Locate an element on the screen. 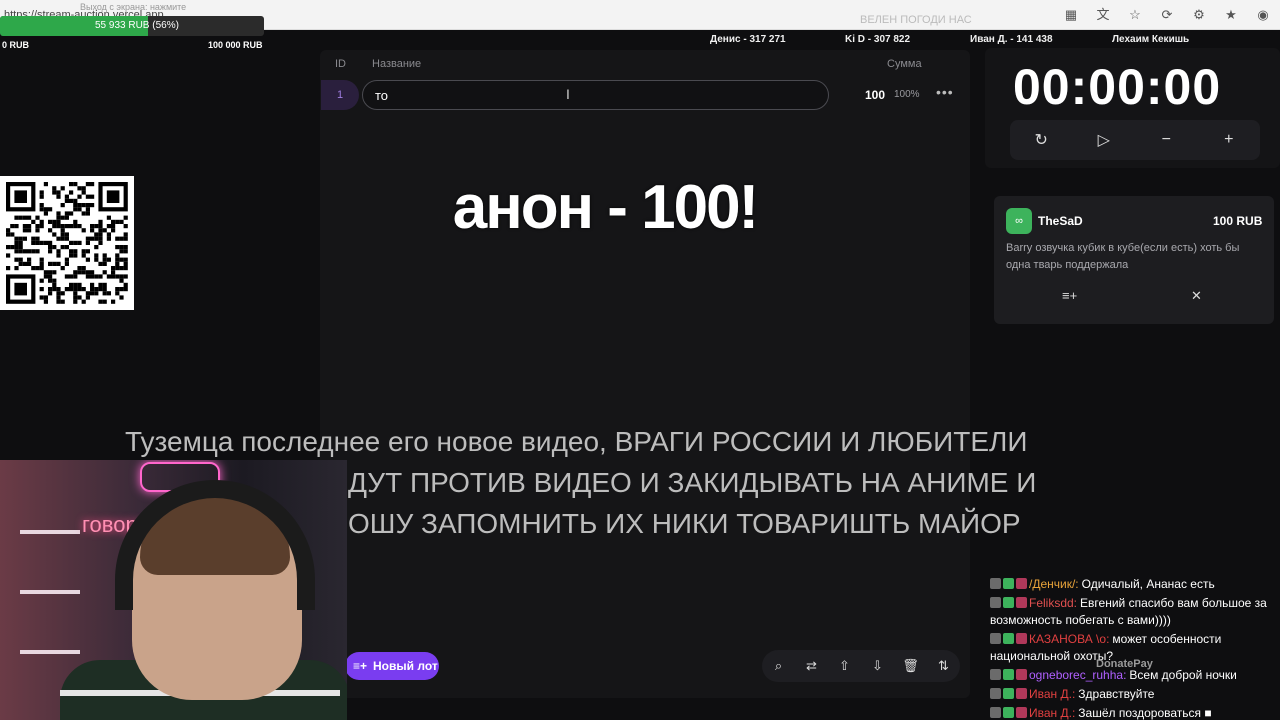 Image resolution: width=1280 pixels, height=720 pixels. star-icon: ☆ is located at coordinates (1135, 15).